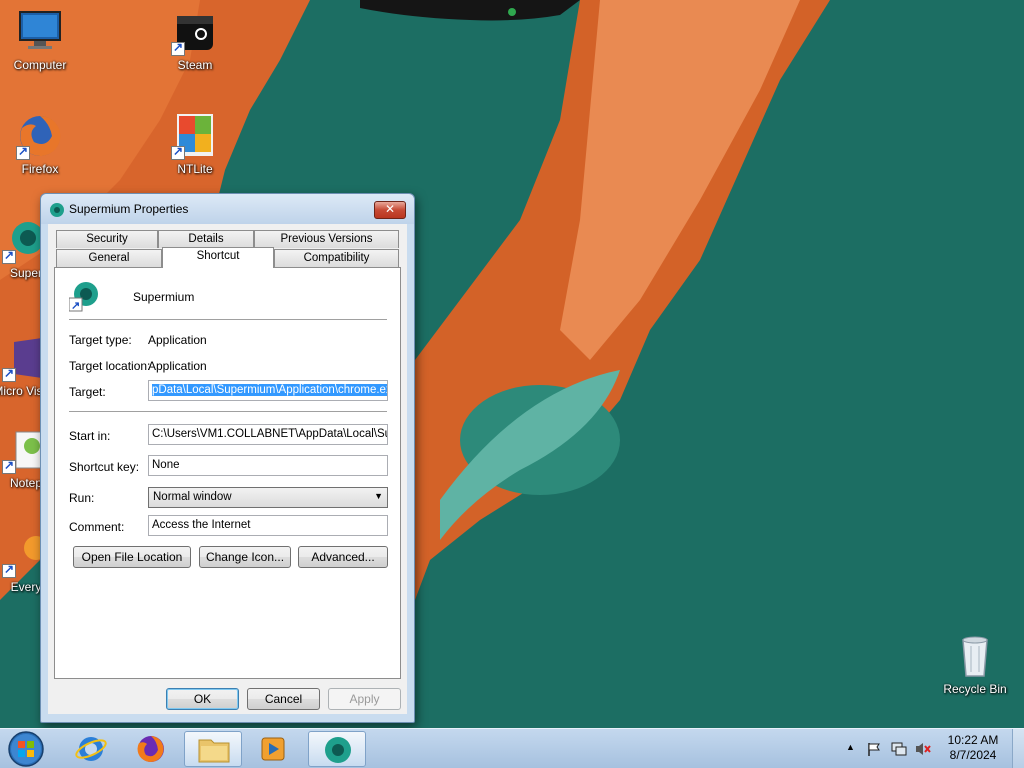 The image size is (1024, 768). I want to click on taskbar-internet-explorer, so click(91, 749).